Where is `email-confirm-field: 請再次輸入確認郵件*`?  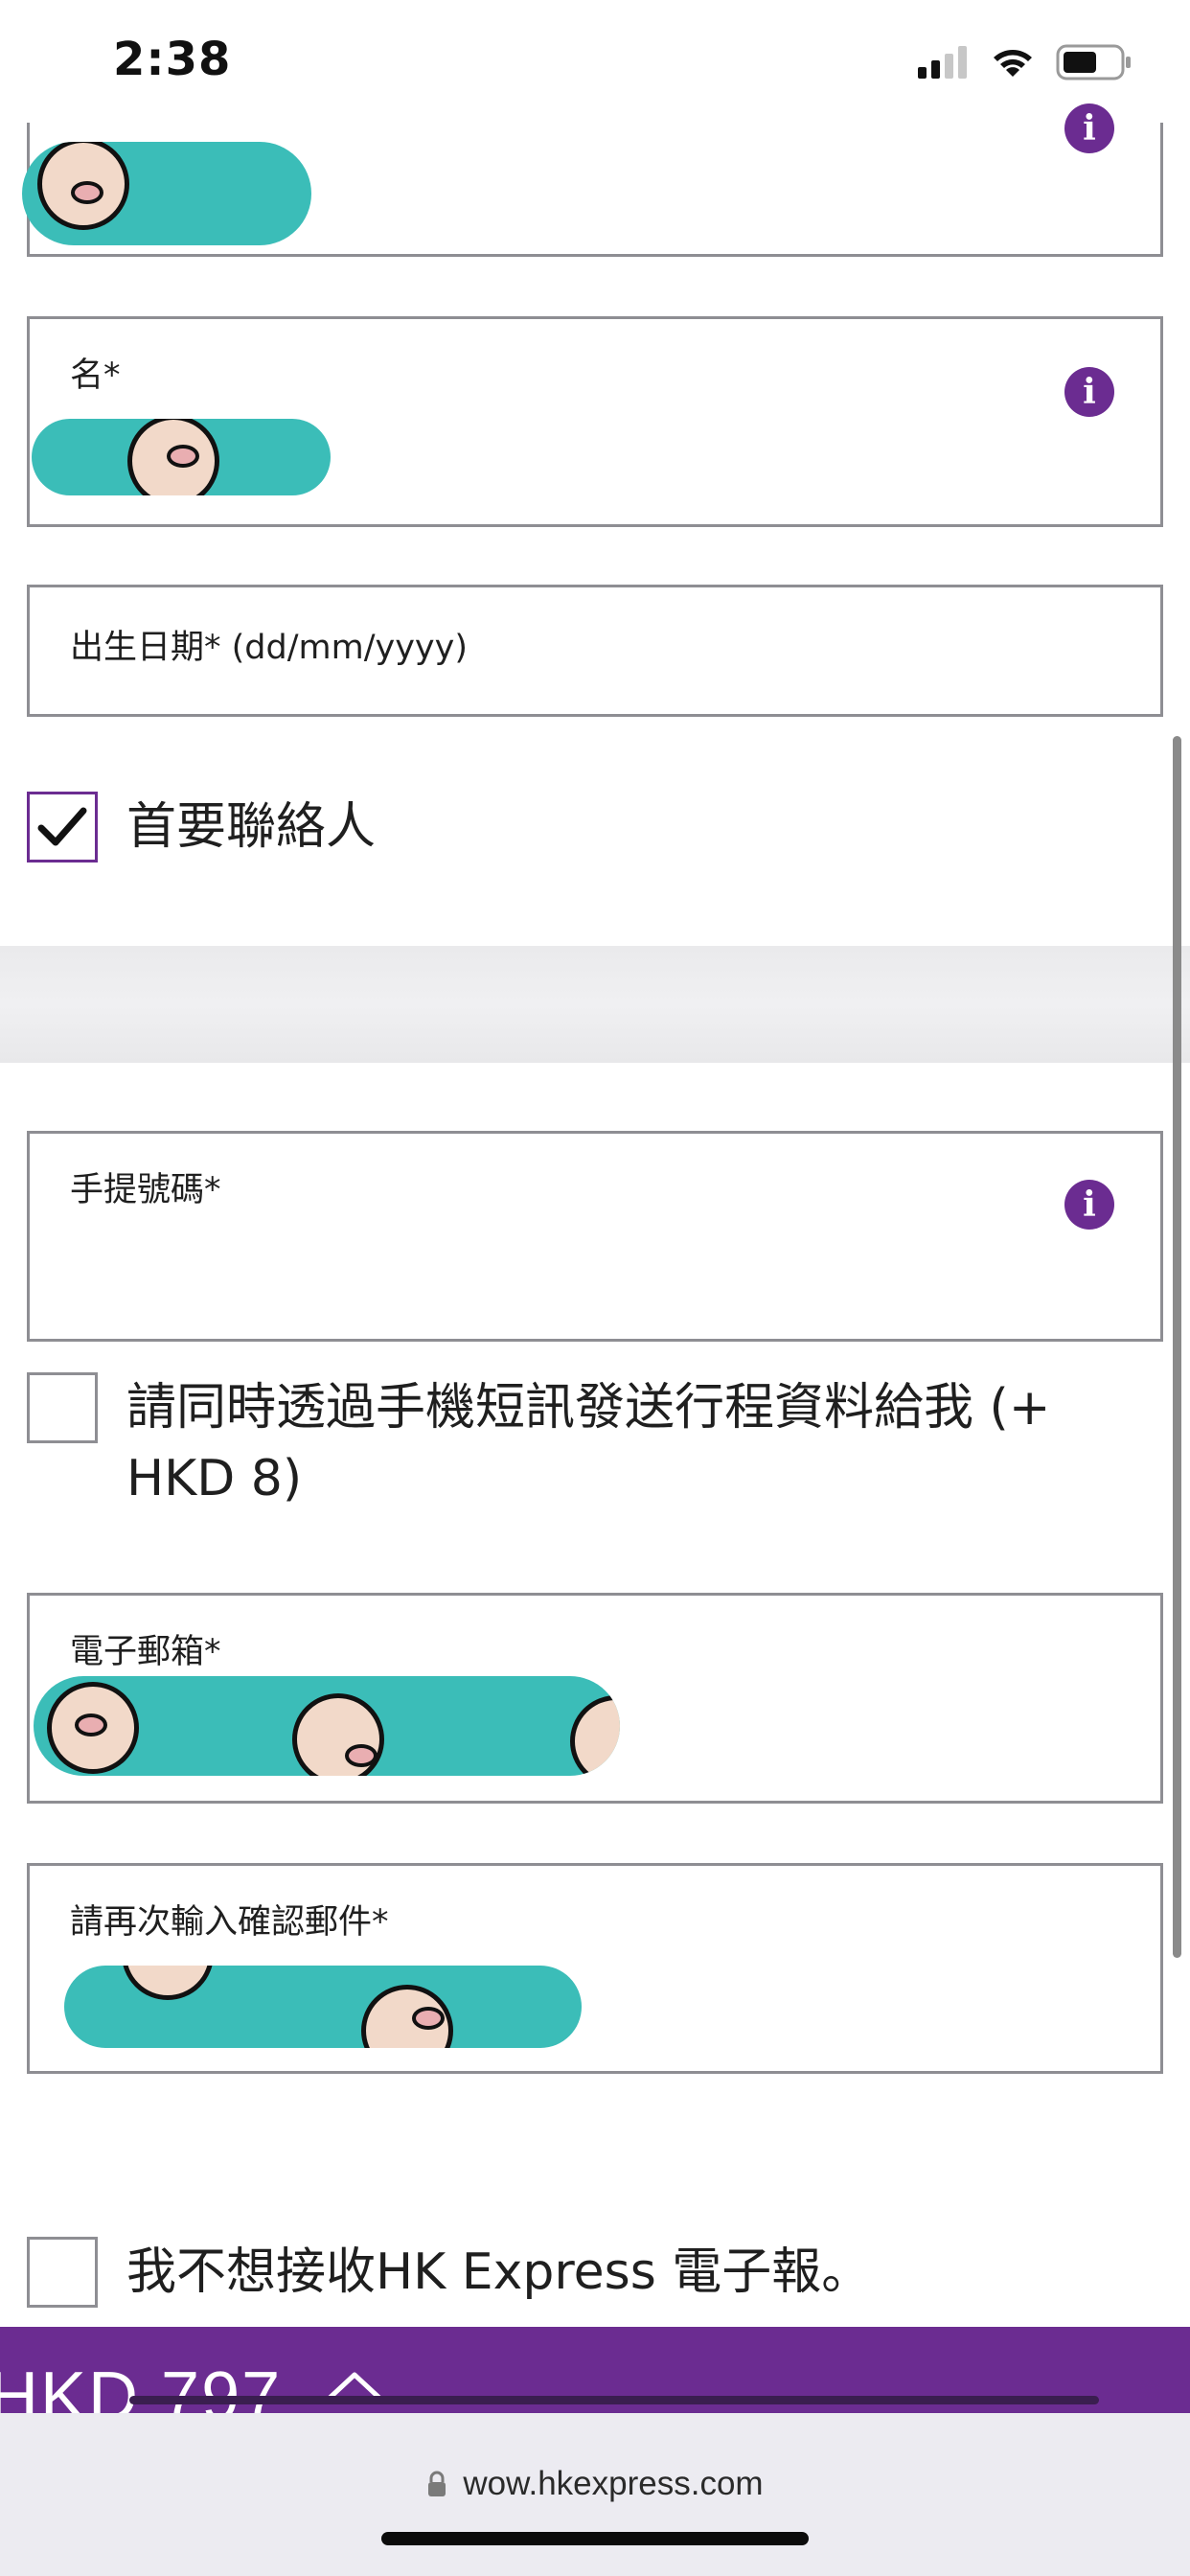
email-confirm-field: 請再次輸入確認郵件* is located at coordinates (595, 1968).